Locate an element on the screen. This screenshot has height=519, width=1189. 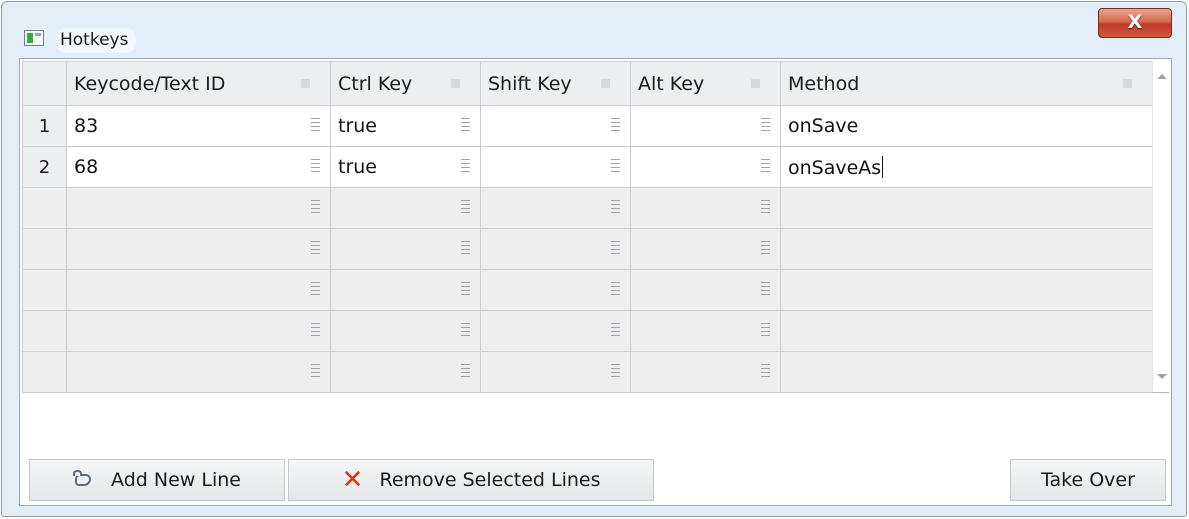
method-cell: onSave is located at coordinates (966, 126).